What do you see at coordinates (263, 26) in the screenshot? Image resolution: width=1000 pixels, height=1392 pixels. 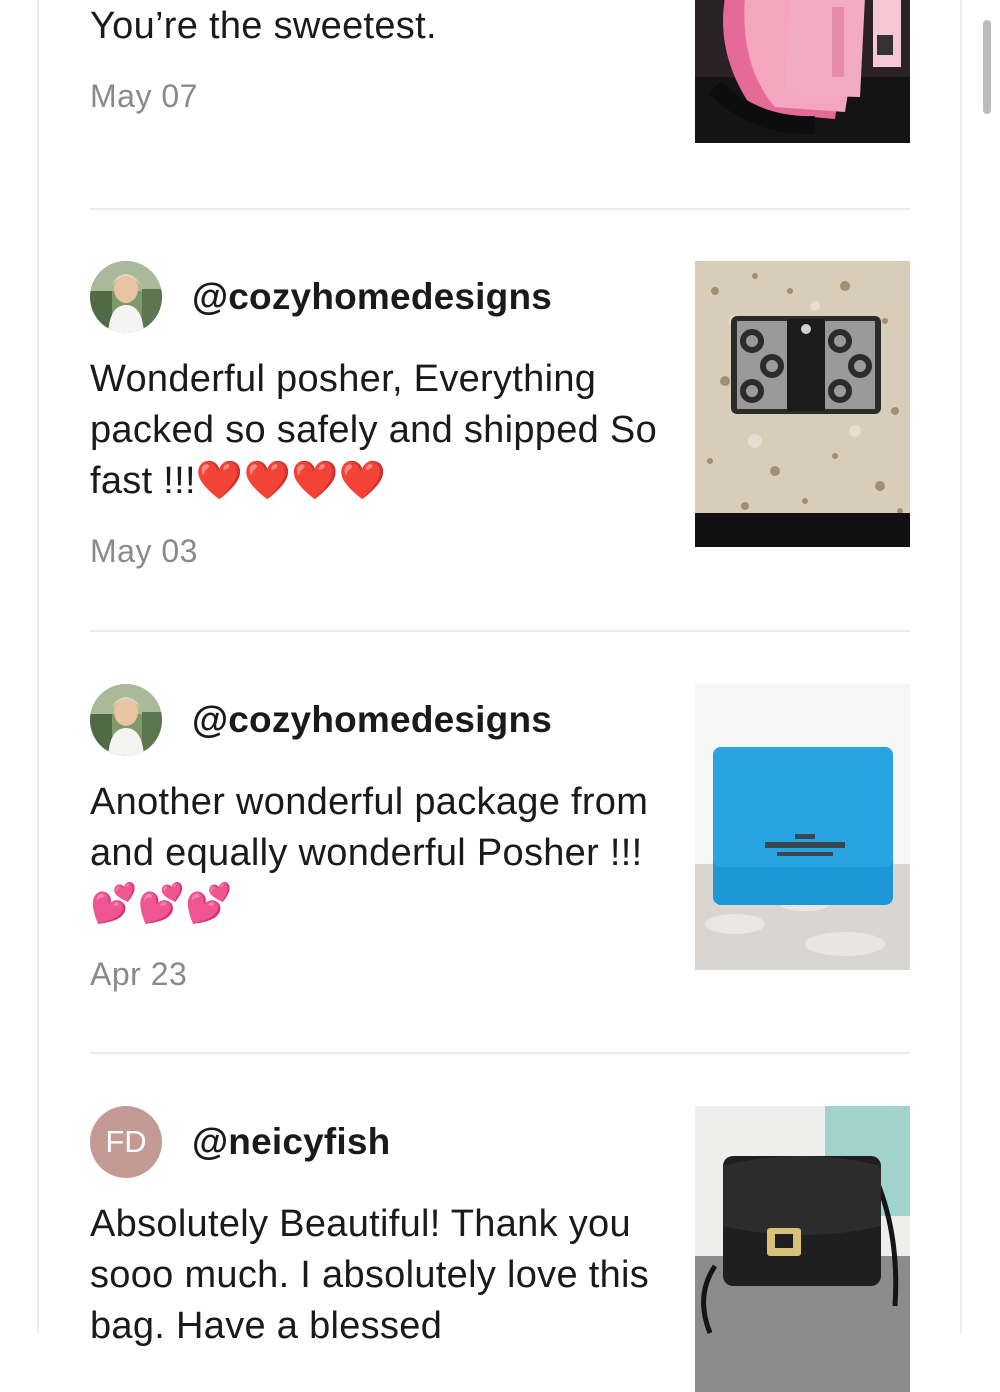 I see `review-comment: You’re the sweetest.` at bounding box center [263, 26].